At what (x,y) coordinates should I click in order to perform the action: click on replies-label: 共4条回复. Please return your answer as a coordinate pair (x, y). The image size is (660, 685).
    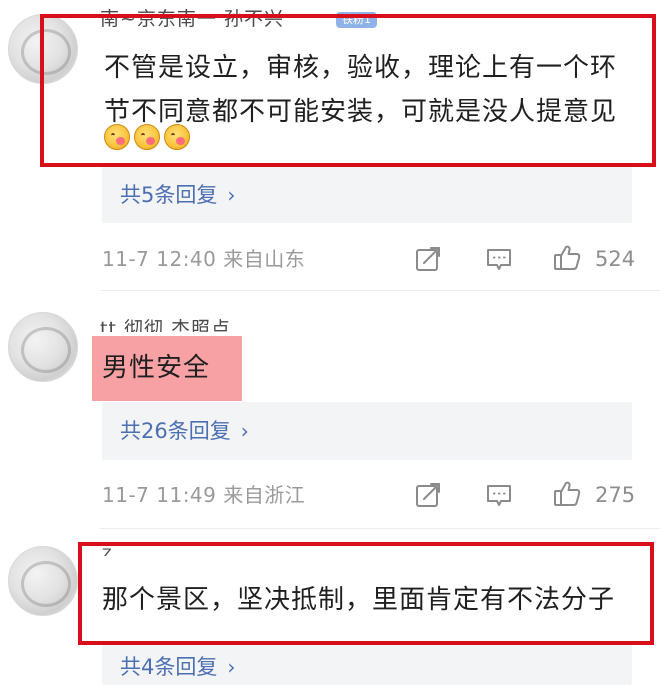
    Looking at the image, I should click on (169, 667).